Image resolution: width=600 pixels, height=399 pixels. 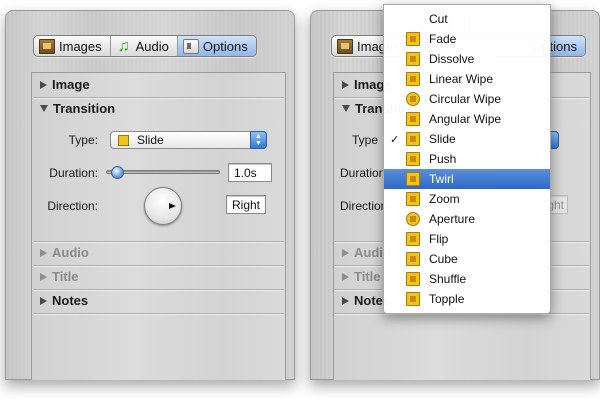 What do you see at coordinates (190, 46) in the screenshot?
I see `options-icon` at bounding box center [190, 46].